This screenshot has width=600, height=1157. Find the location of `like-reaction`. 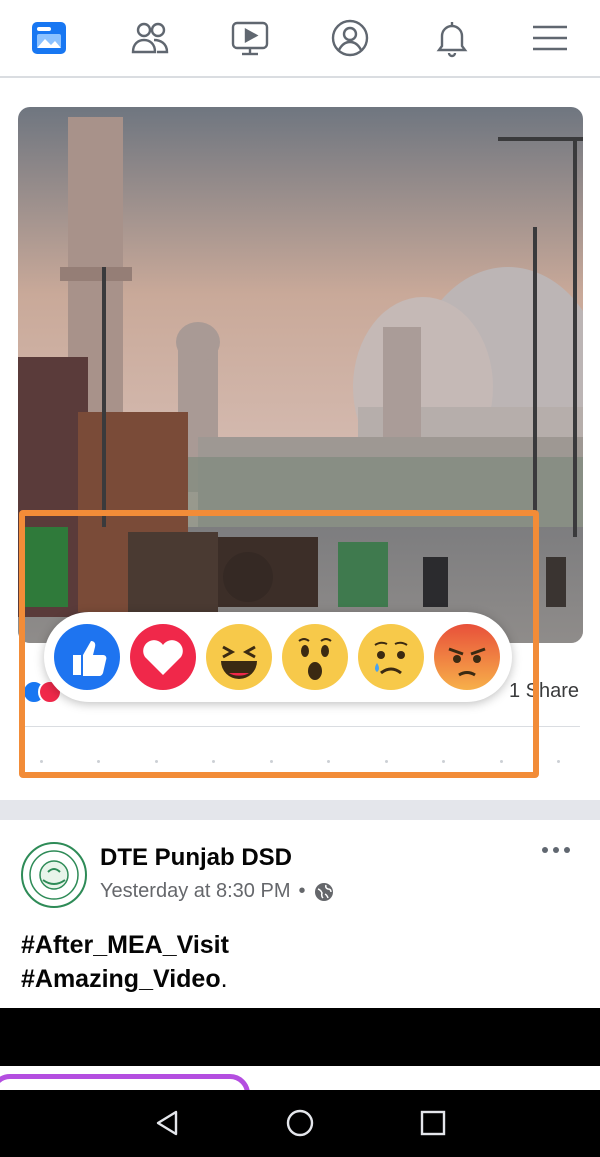

like-reaction is located at coordinates (87, 657).